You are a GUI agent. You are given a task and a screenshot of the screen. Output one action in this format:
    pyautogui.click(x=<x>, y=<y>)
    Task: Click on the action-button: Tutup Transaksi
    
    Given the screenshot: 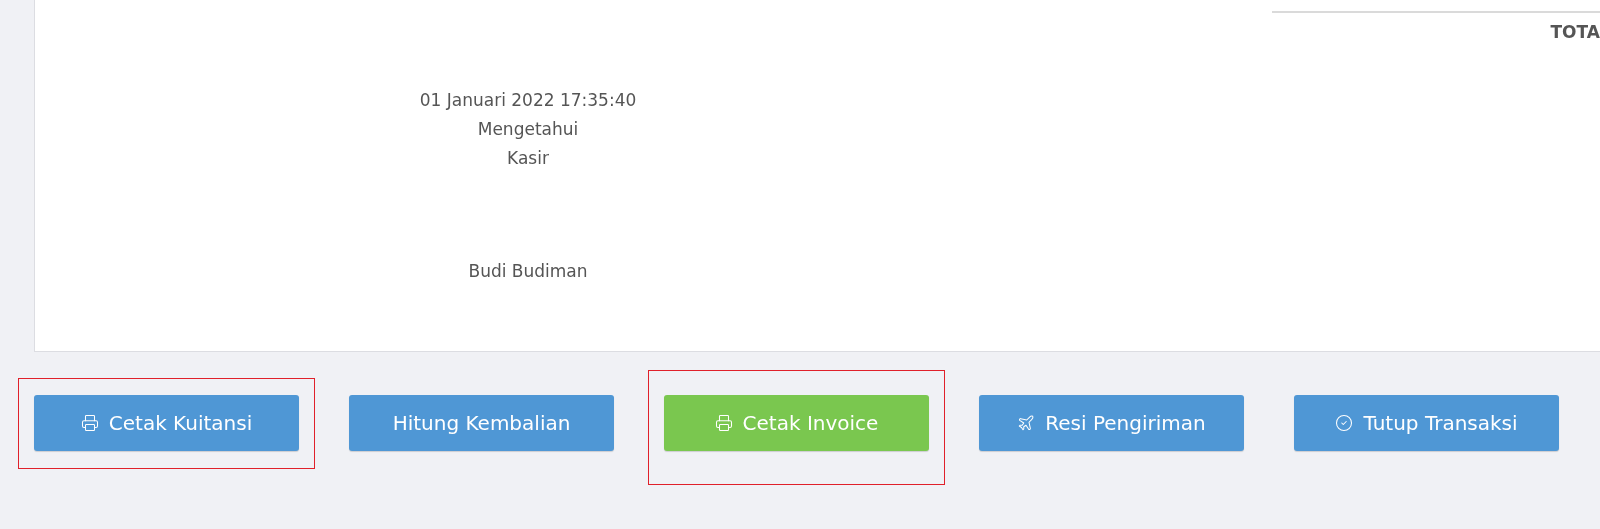 What is the action you would take?
    pyautogui.click(x=1426, y=423)
    